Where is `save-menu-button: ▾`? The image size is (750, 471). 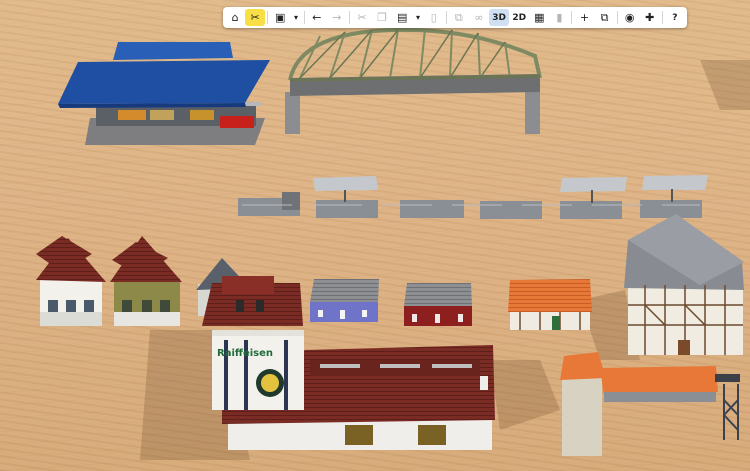
save-menu-button: ▾ is located at coordinates (296, 17).